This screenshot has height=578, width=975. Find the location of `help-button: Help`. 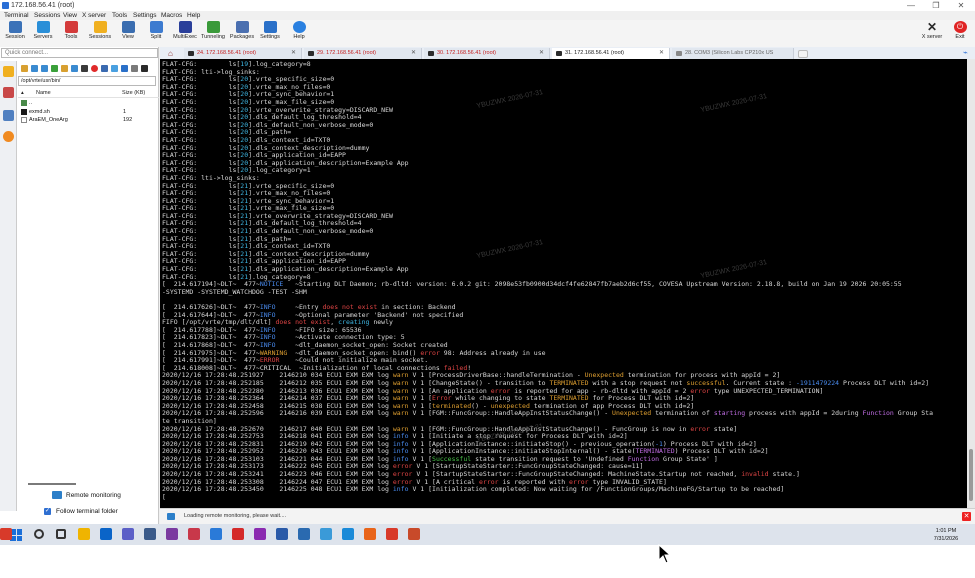

help-button: Help is located at coordinates (299, 33).